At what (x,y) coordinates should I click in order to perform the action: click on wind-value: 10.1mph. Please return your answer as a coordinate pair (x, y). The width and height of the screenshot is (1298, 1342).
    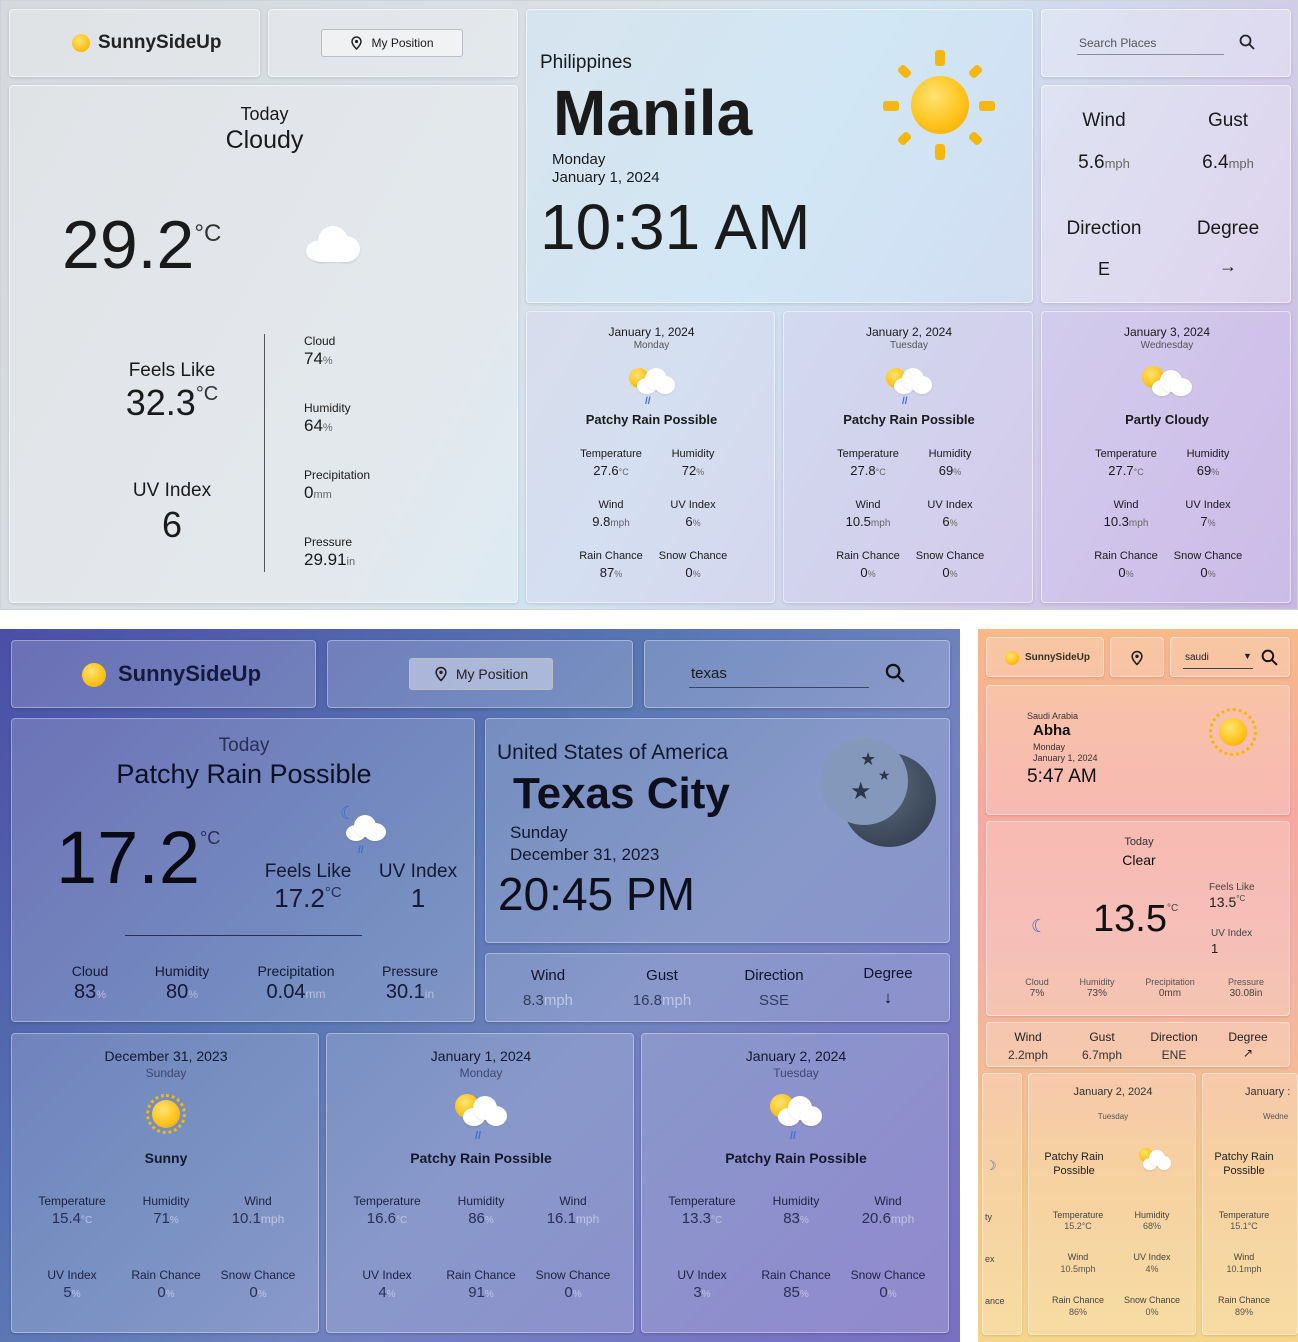
    Looking at the image, I should click on (1244, 1269).